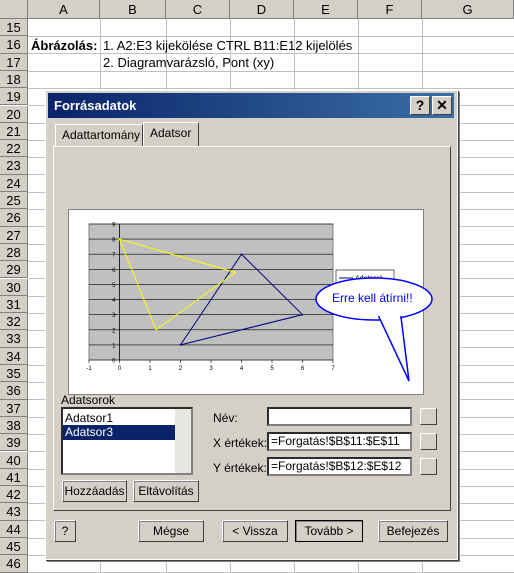  I want to click on column-header-c: C, so click(198, 9).